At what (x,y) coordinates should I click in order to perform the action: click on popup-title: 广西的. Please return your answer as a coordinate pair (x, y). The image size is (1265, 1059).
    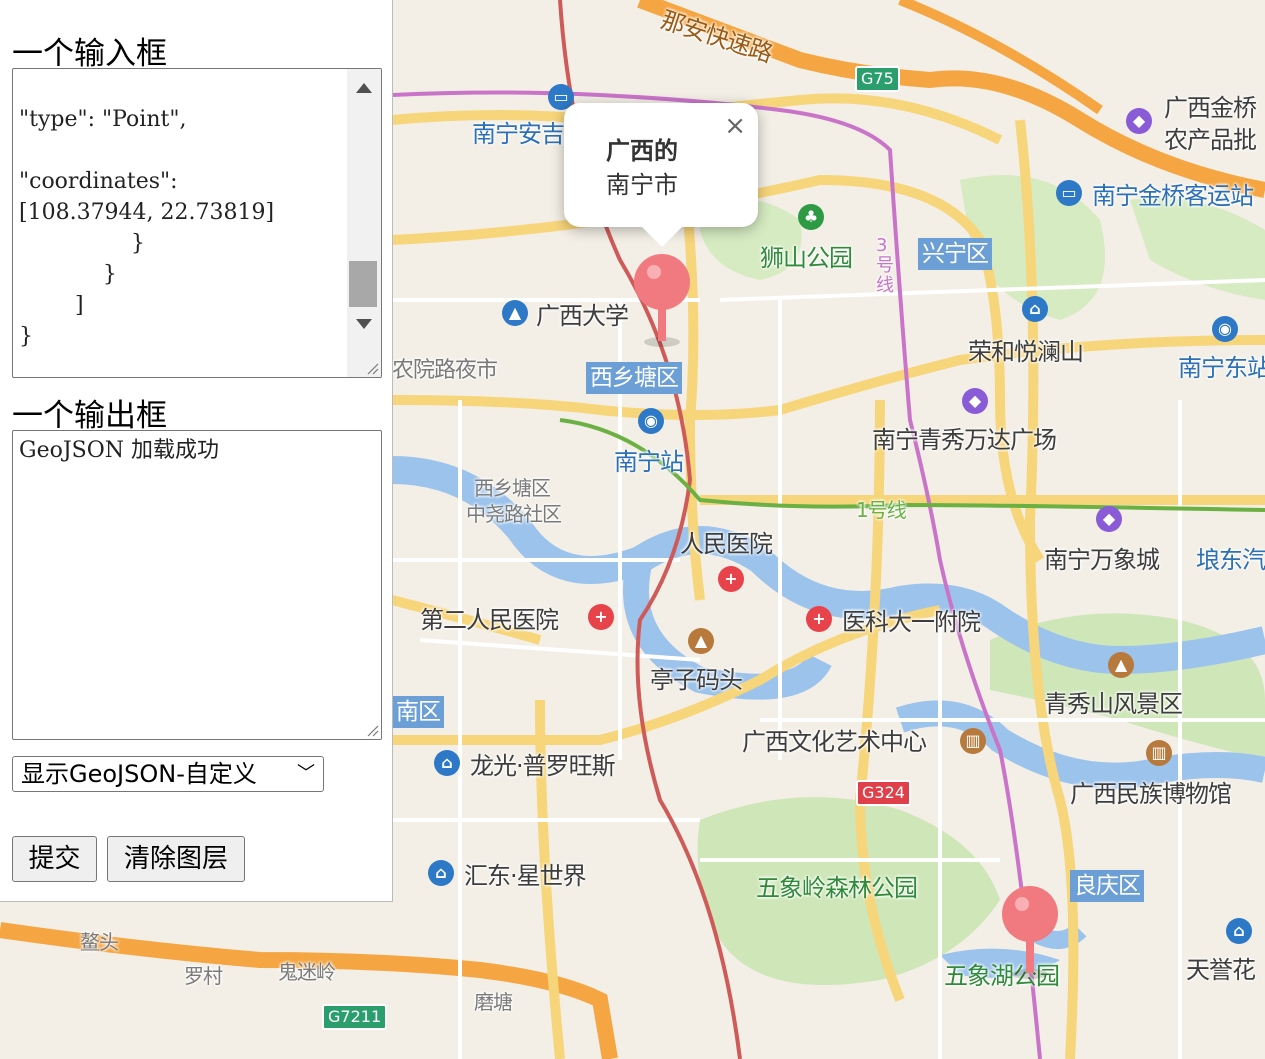
    Looking at the image, I should click on (642, 151).